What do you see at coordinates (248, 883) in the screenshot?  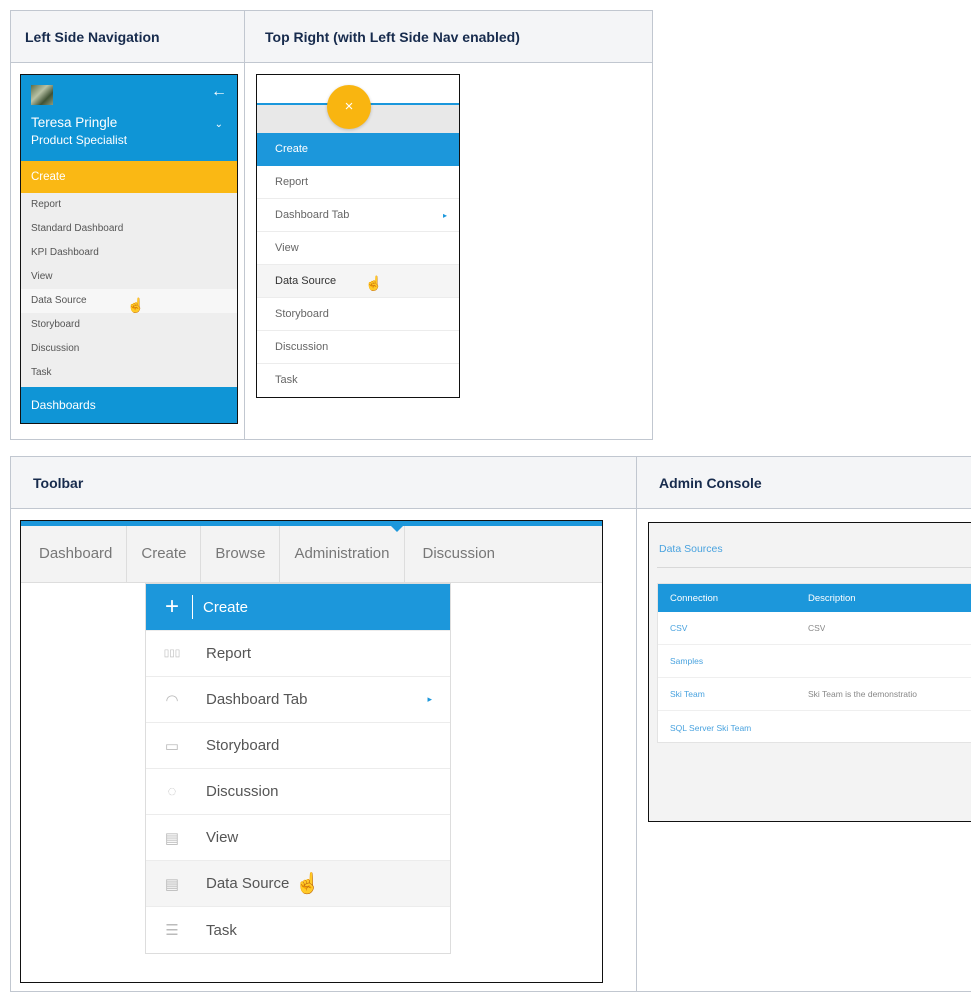 I see `toolbar-menu-data-source-label: Data Source` at bounding box center [248, 883].